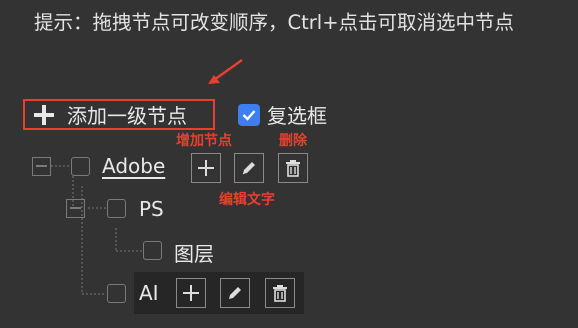  Describe the element at coordinates (133, 166) in the screenshot. I see `node-label-adobe: Adobe` at that location.